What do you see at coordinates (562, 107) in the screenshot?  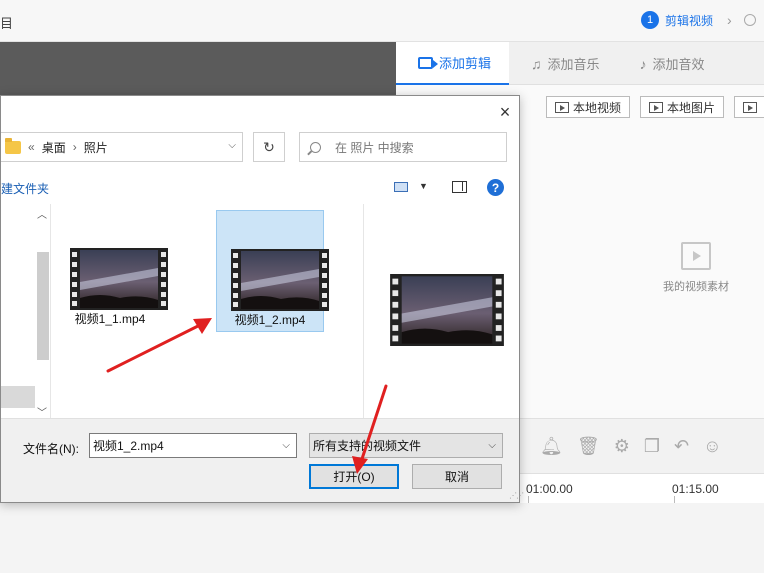 I see `video-file-icon` at bounding box center [562, 107].